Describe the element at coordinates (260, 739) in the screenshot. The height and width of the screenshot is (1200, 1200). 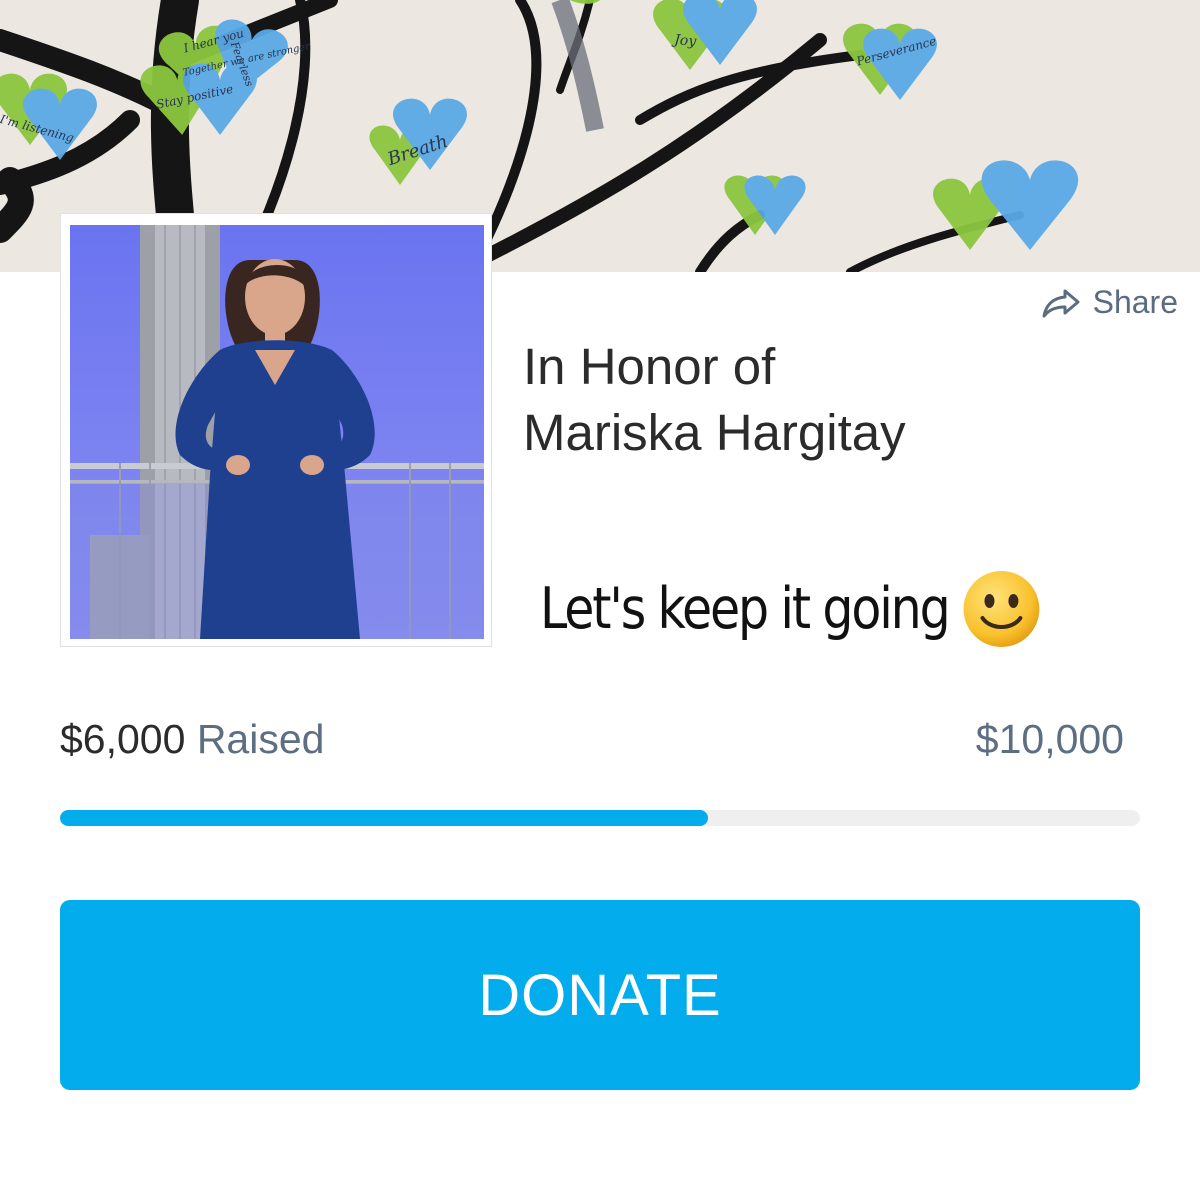
I see `raised-label: Raised` at that location.